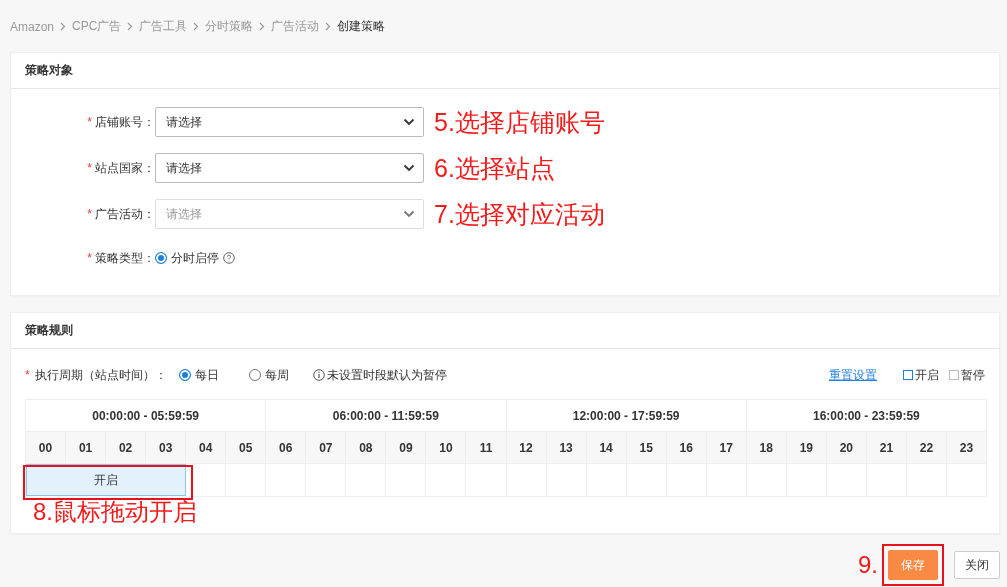 The image size is (1007, 587). Describe the element at coordinates (49, 70) in the screenshot. I see `section-title: 策略对象` at that location.